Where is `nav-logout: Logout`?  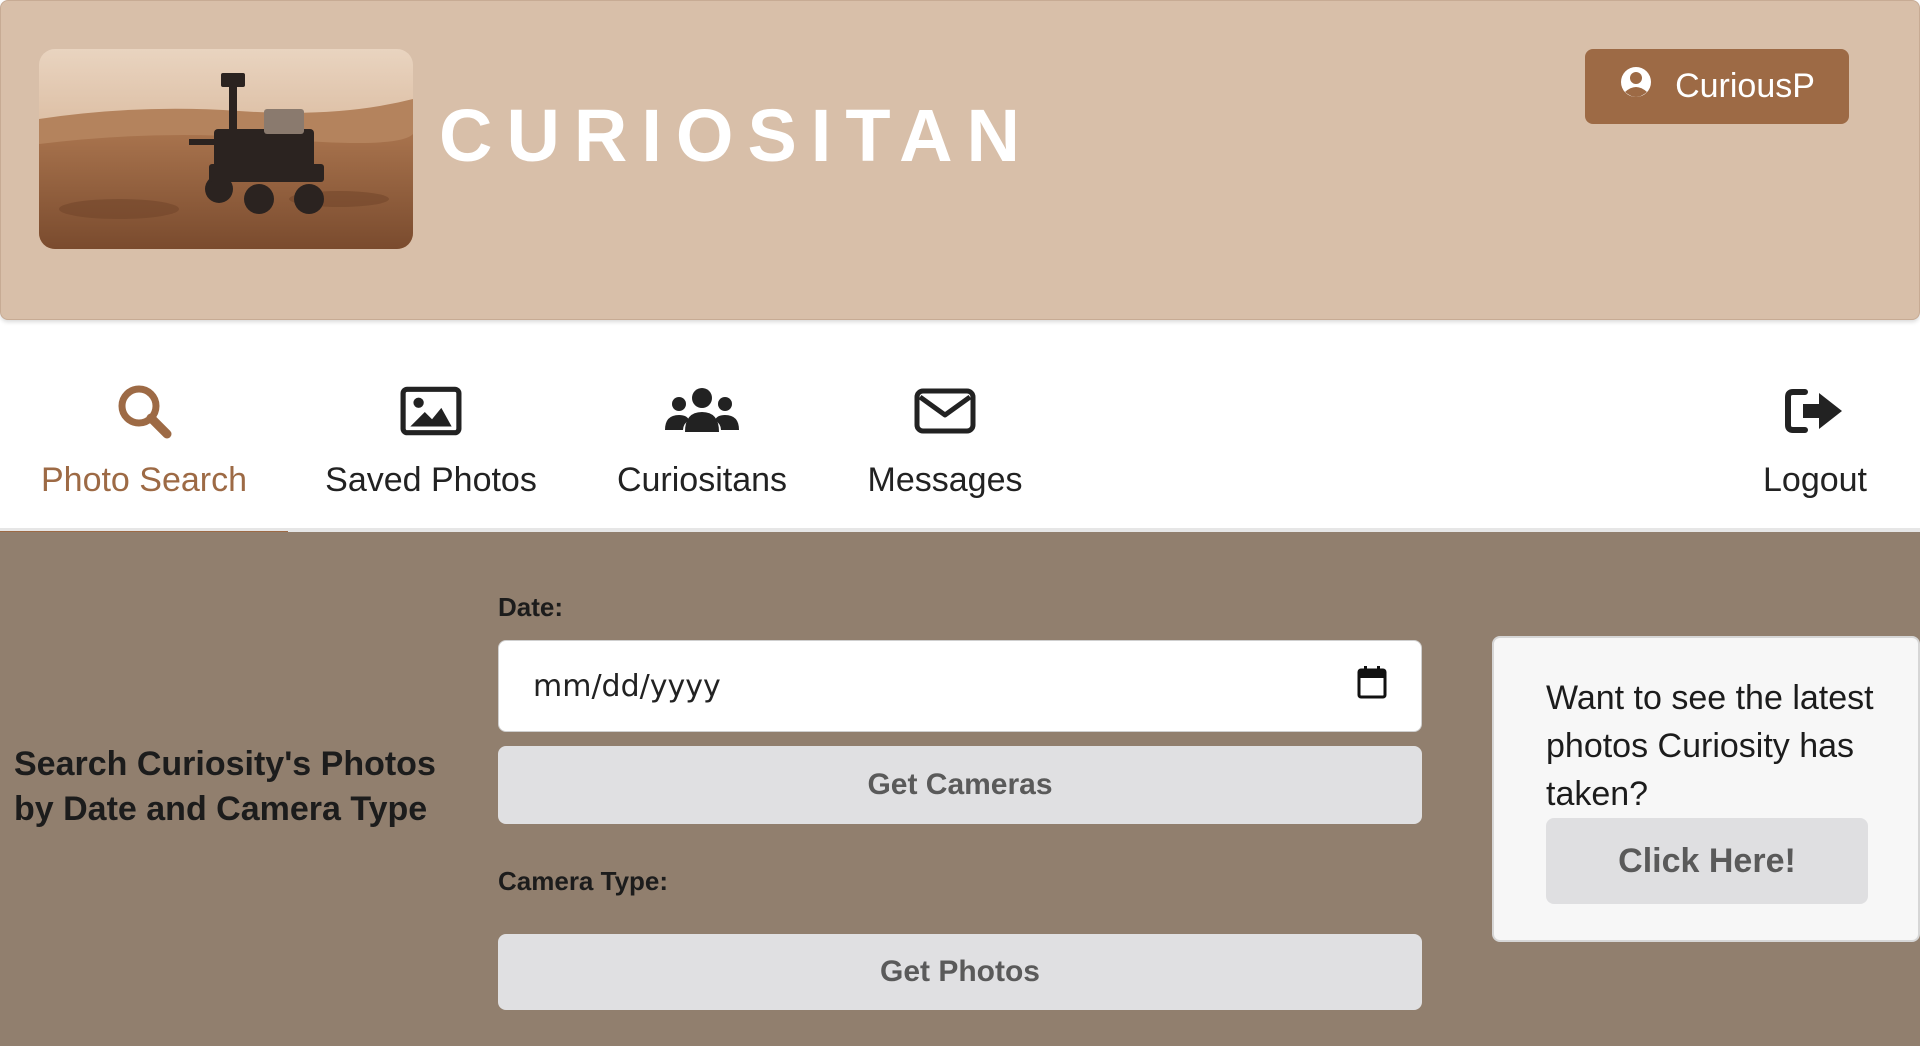 nav-logout: Logout is located at coordinates (1815, 446).